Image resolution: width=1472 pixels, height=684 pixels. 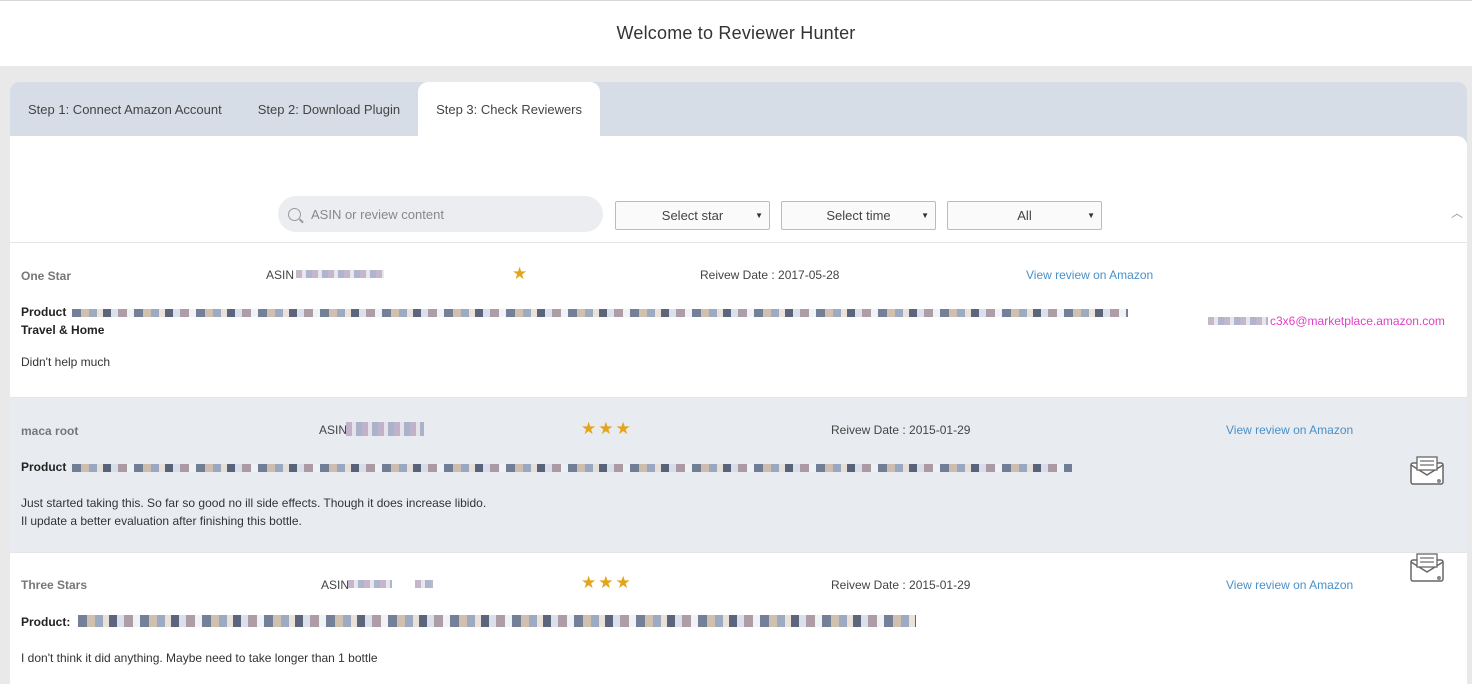 I want to click on review-title: maca root, so click(x=50, y=431).